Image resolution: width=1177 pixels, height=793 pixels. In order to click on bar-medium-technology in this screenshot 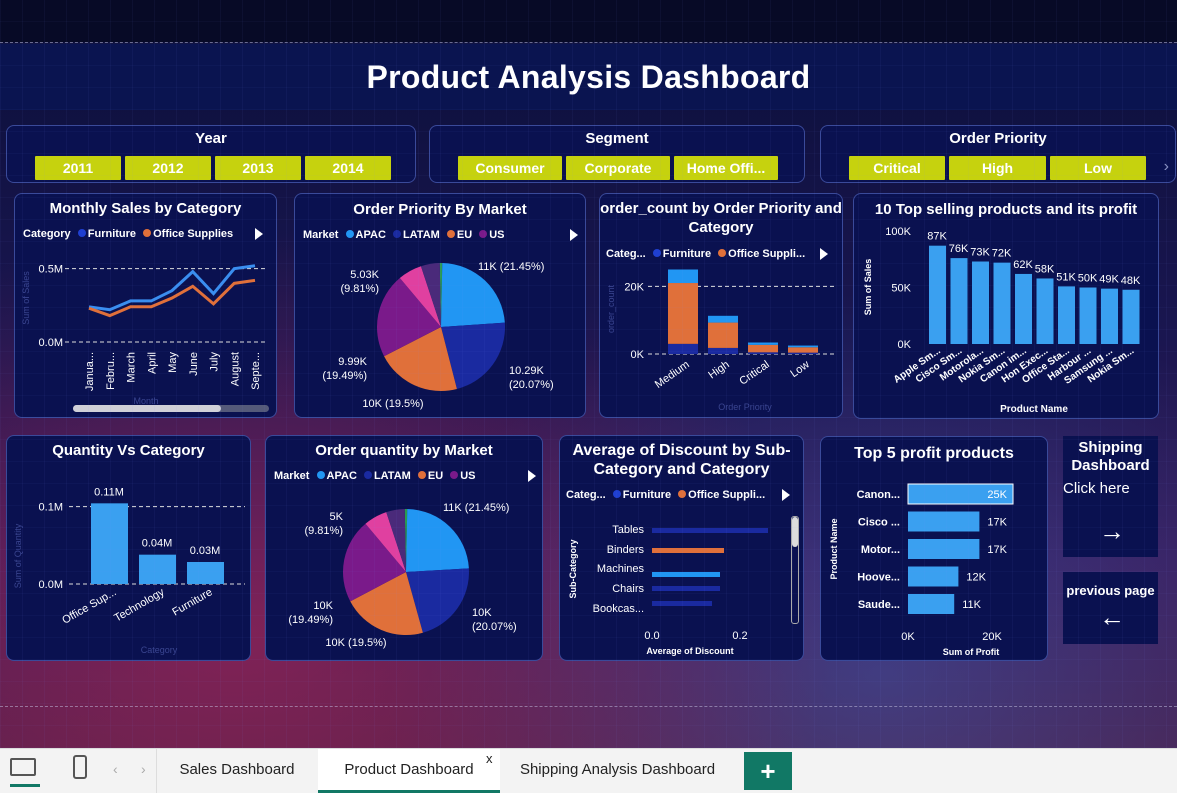, I will do `click(683, 276)`.